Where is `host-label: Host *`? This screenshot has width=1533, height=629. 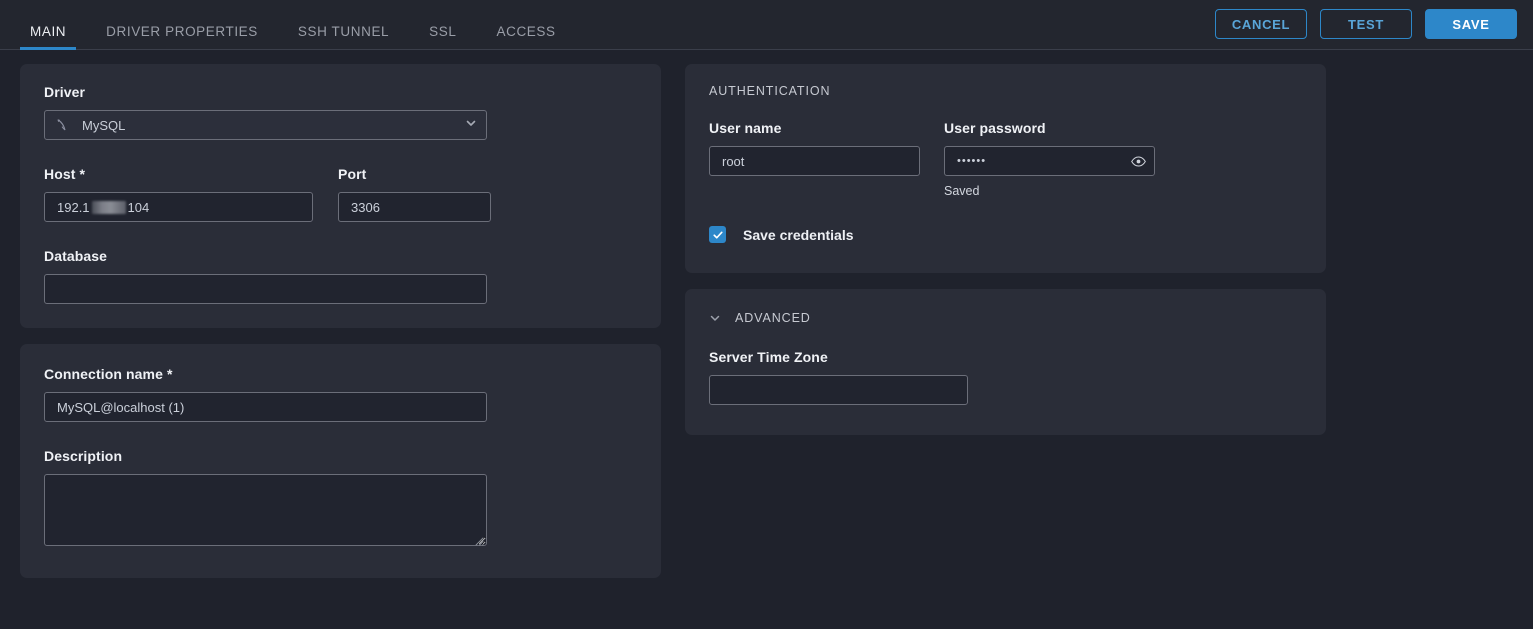
host-label: Host * is located at coordinates (65, 174).